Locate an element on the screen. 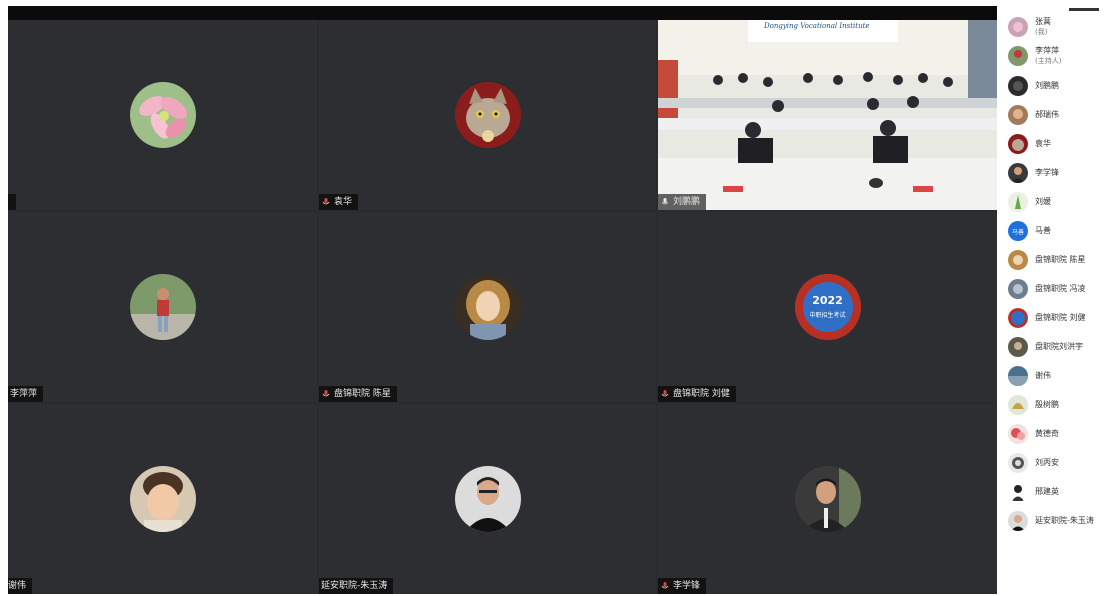 This screenshot has height=596, width=1107. participant-name: 黄德奇 is located at coordinates (1047, 433).